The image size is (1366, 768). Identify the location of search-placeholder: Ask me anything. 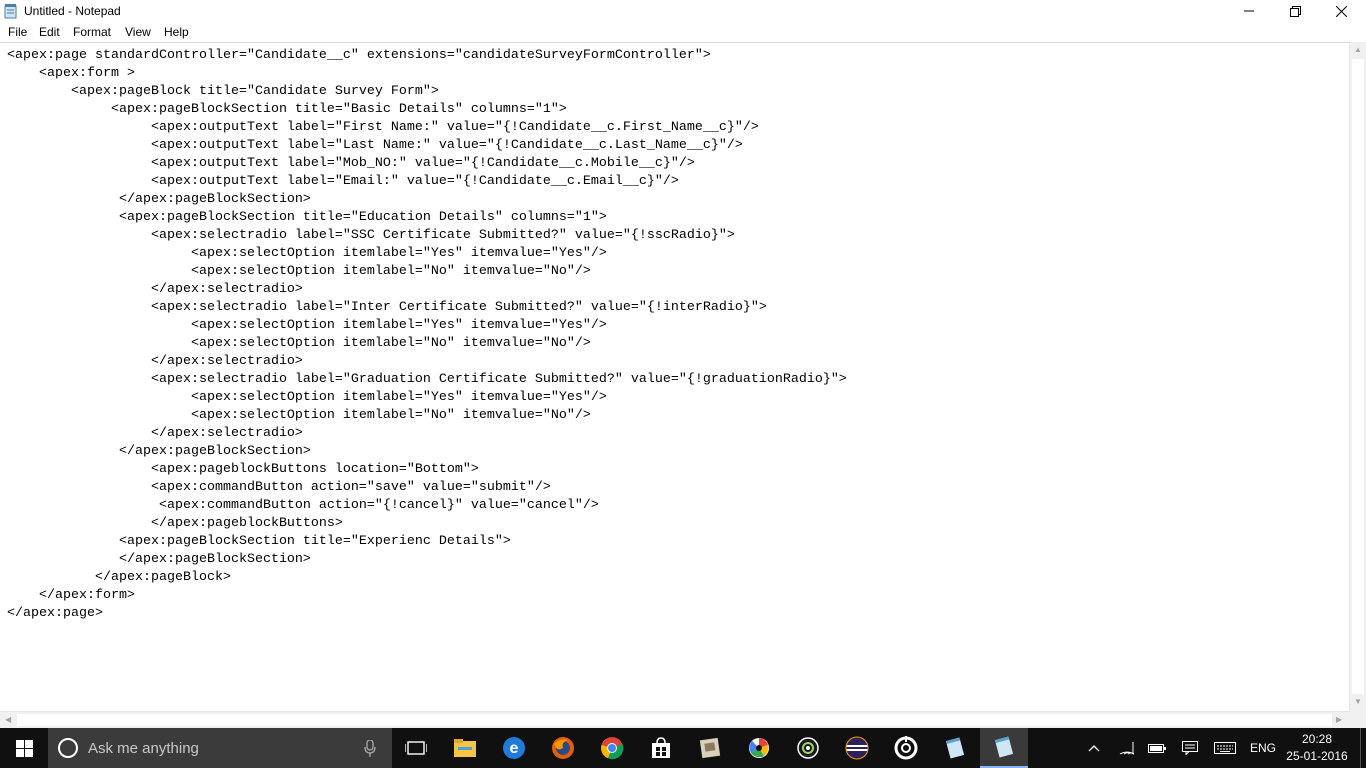
(143, 748).